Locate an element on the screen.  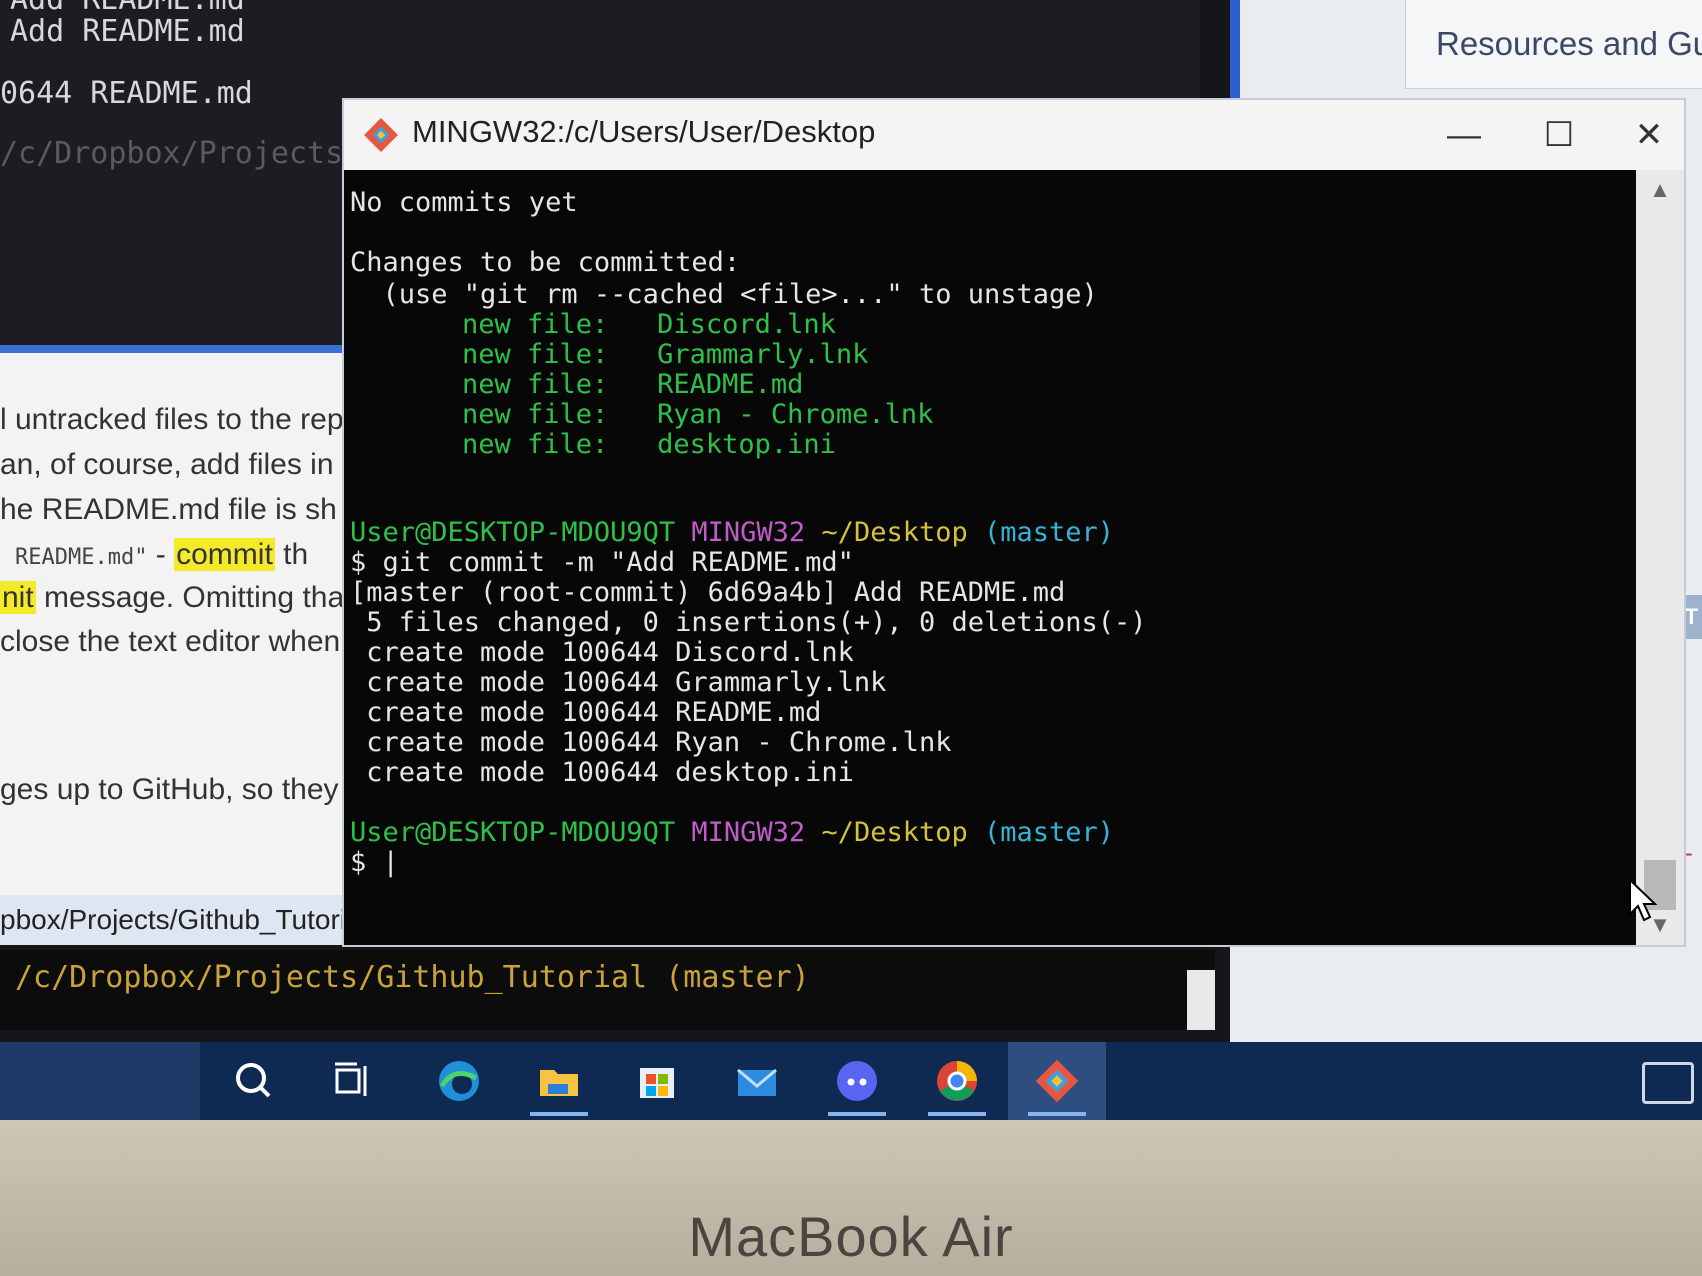
input-prompt: $ | is located at coordinates (374, 863).